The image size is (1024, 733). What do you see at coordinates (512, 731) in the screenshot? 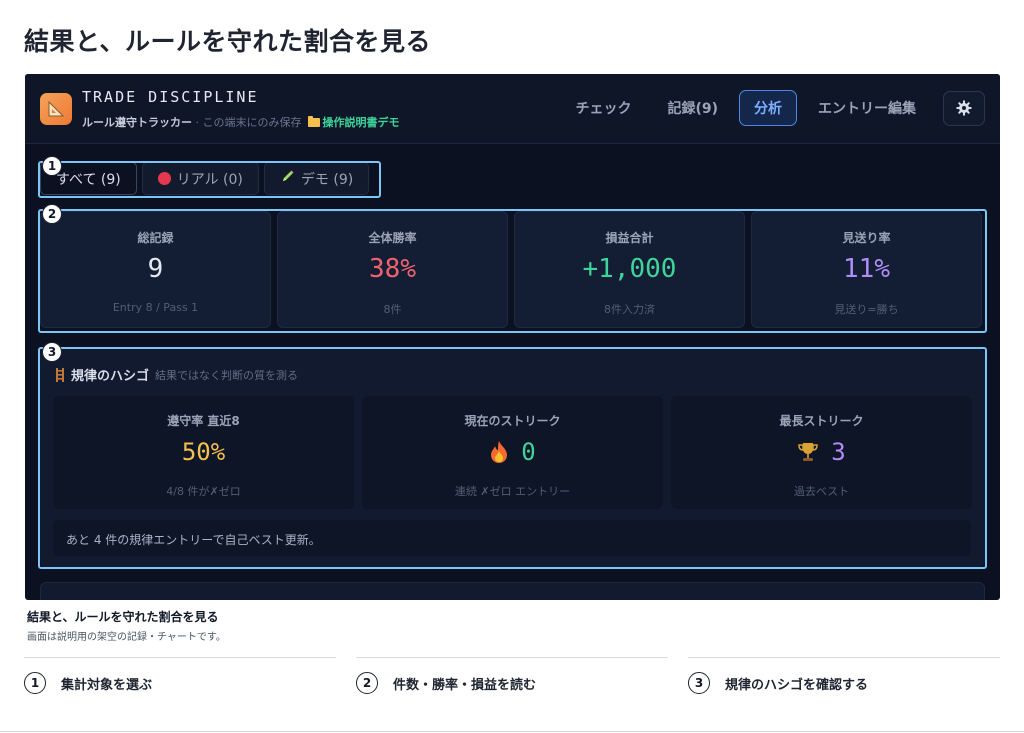
I see `bottom-divider` at bounding box center [512, 731].